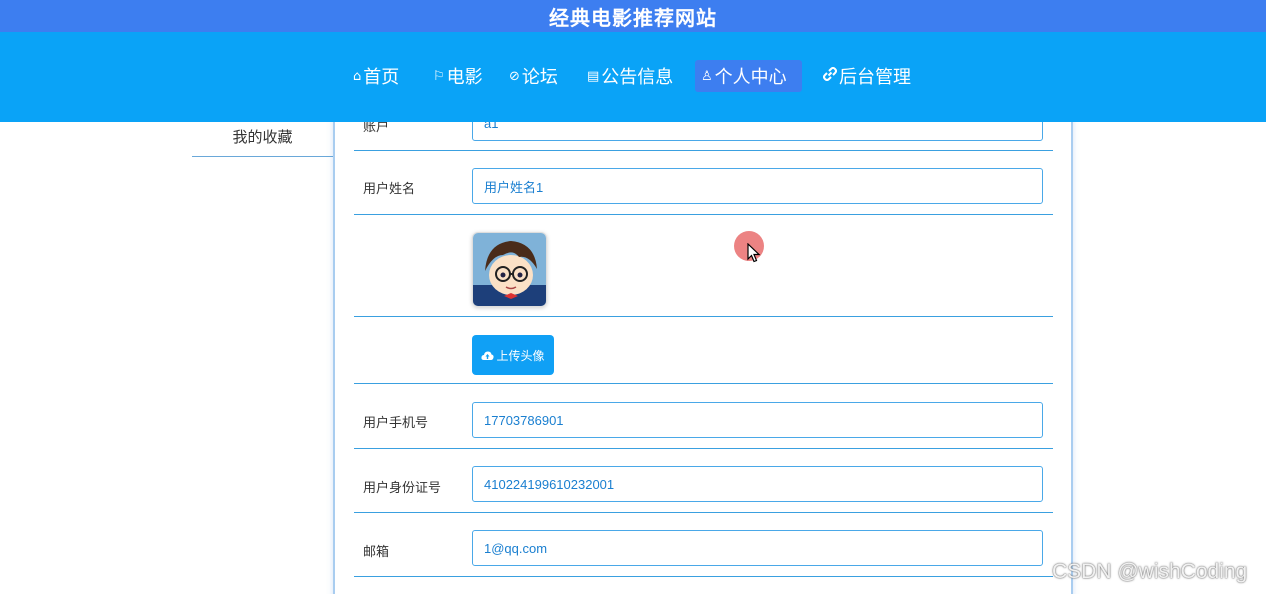  I want to click on form-row-id-card: 用户身份证号 410224199610232001, so click(703, 481).